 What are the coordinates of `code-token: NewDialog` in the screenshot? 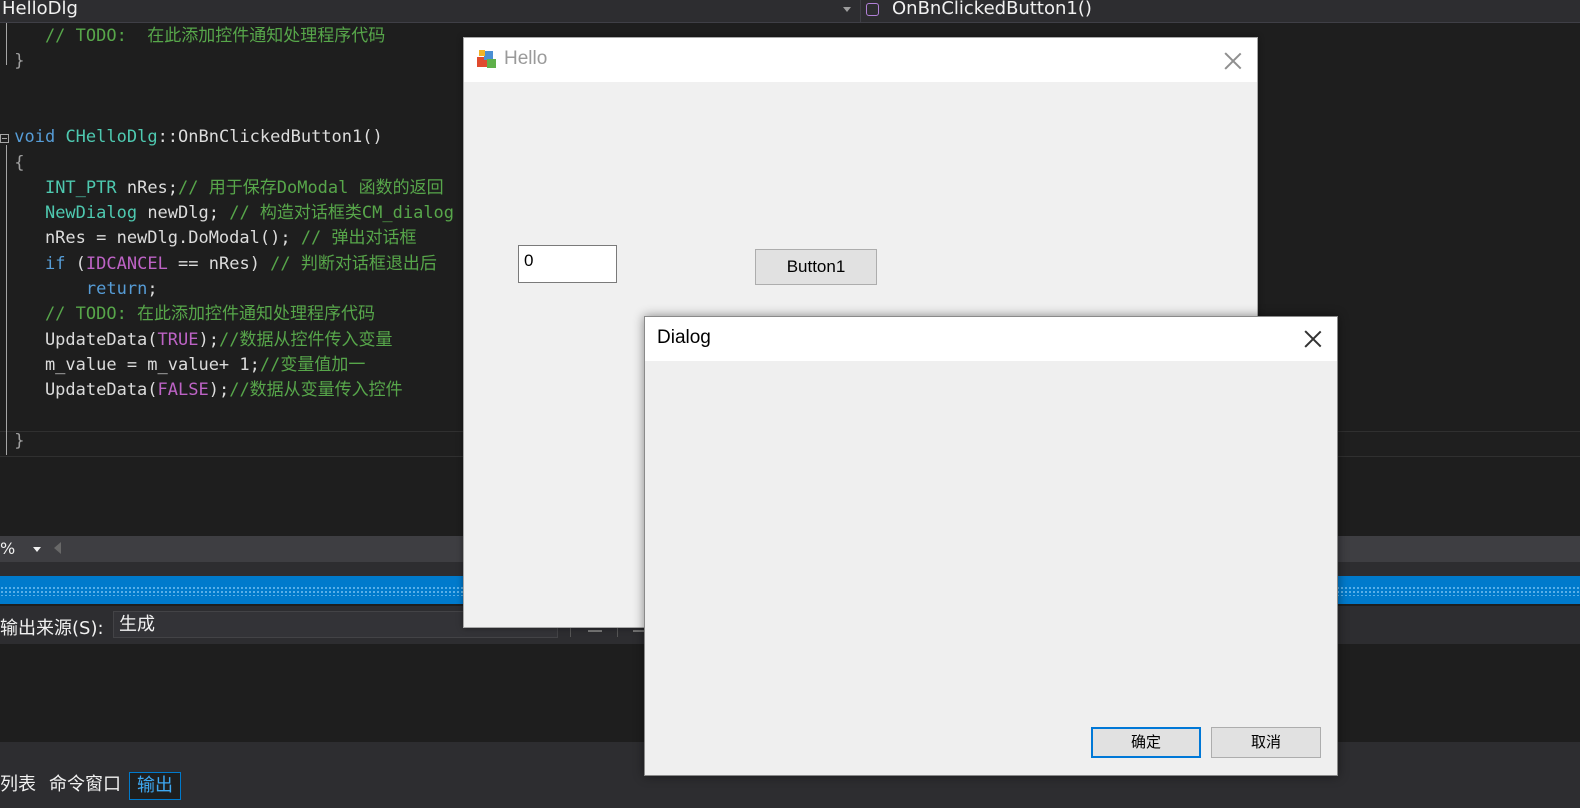 It's located at (91, 213).